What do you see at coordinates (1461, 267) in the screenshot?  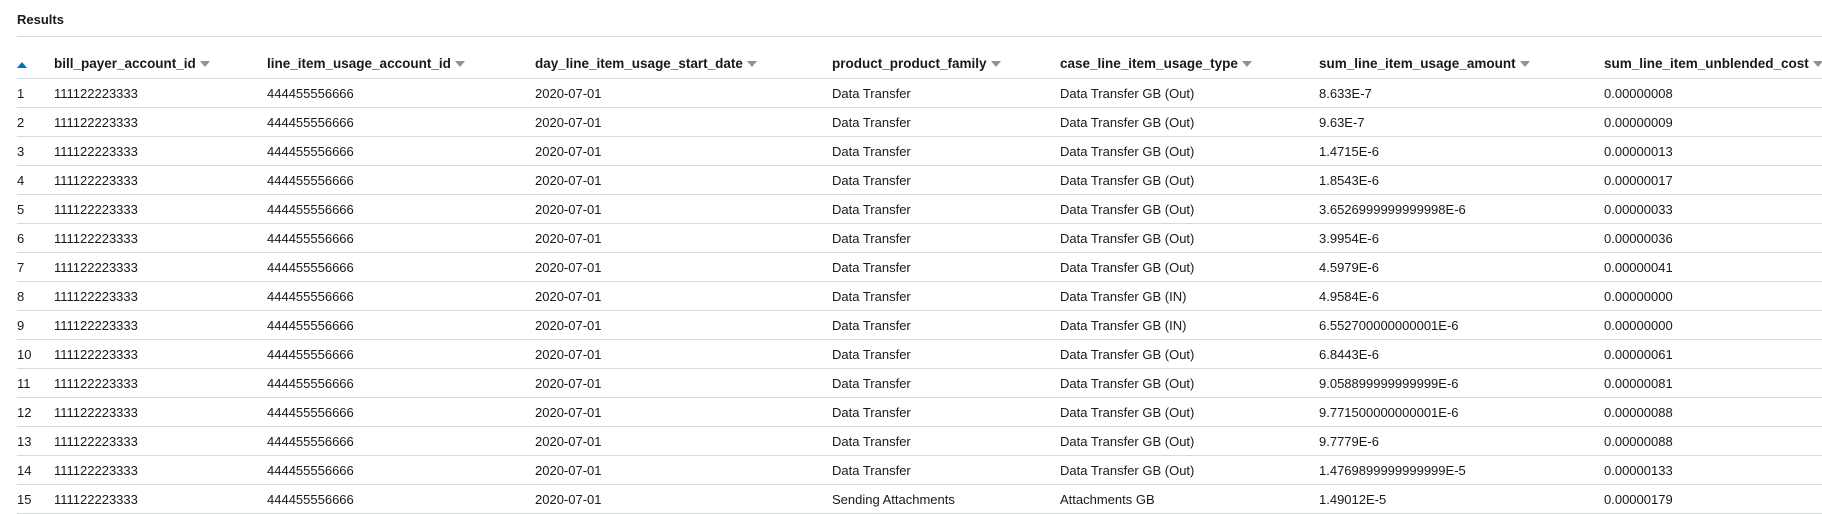 I see `usage-amount-cell: 4.5979E-6` at bounding box center [1461, 267].